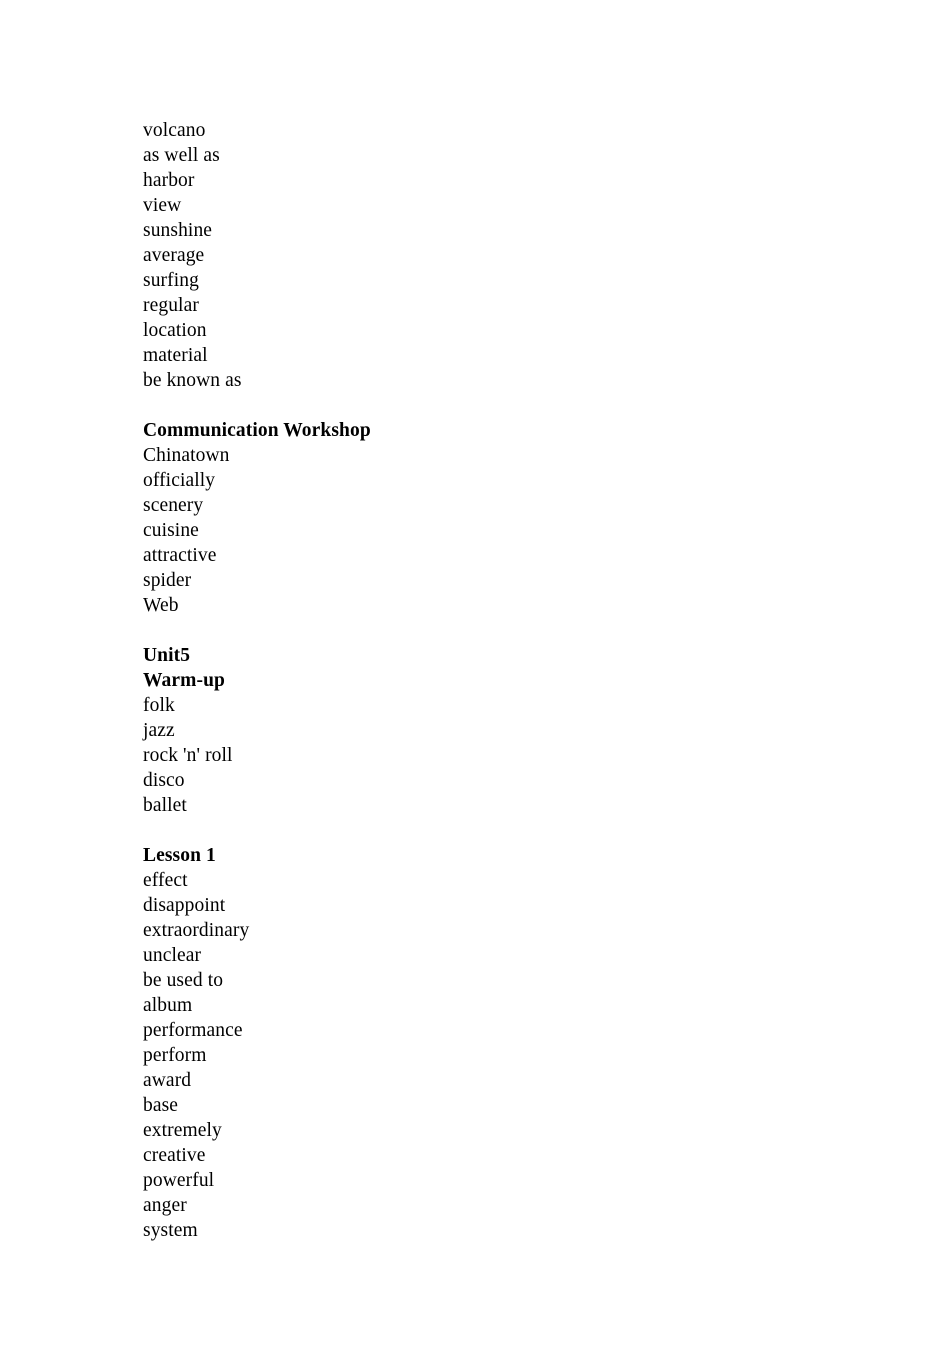 This screenshot has height=1346, width=950. I want to click on vocabulary-word: regular, so click(171, 305).